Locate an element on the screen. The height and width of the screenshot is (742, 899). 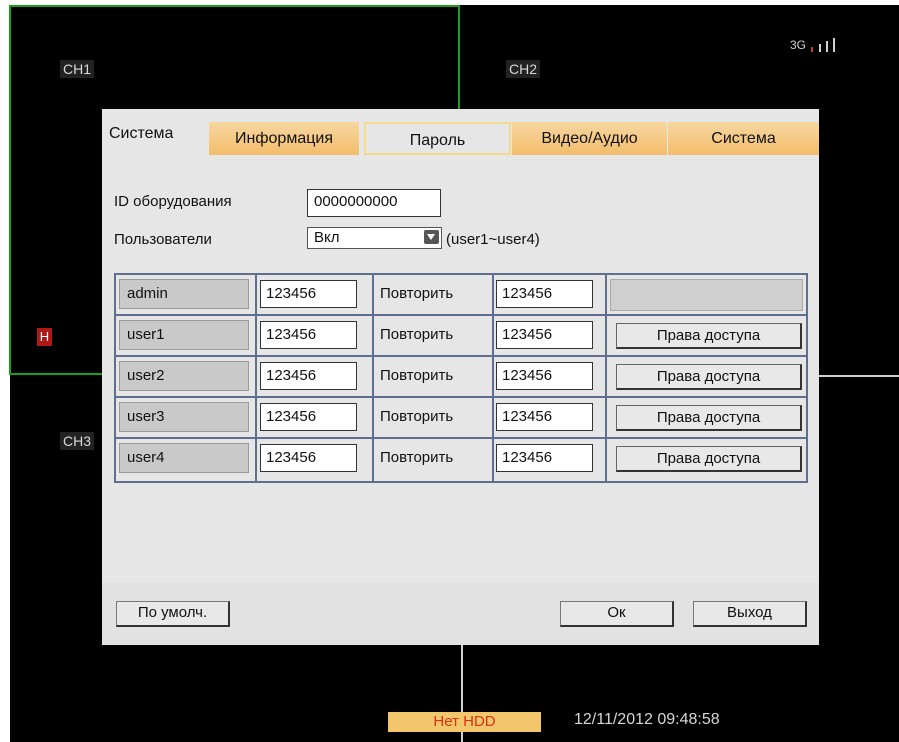
repeat-label-user2: Повторить is located at coordinates (417, 375).